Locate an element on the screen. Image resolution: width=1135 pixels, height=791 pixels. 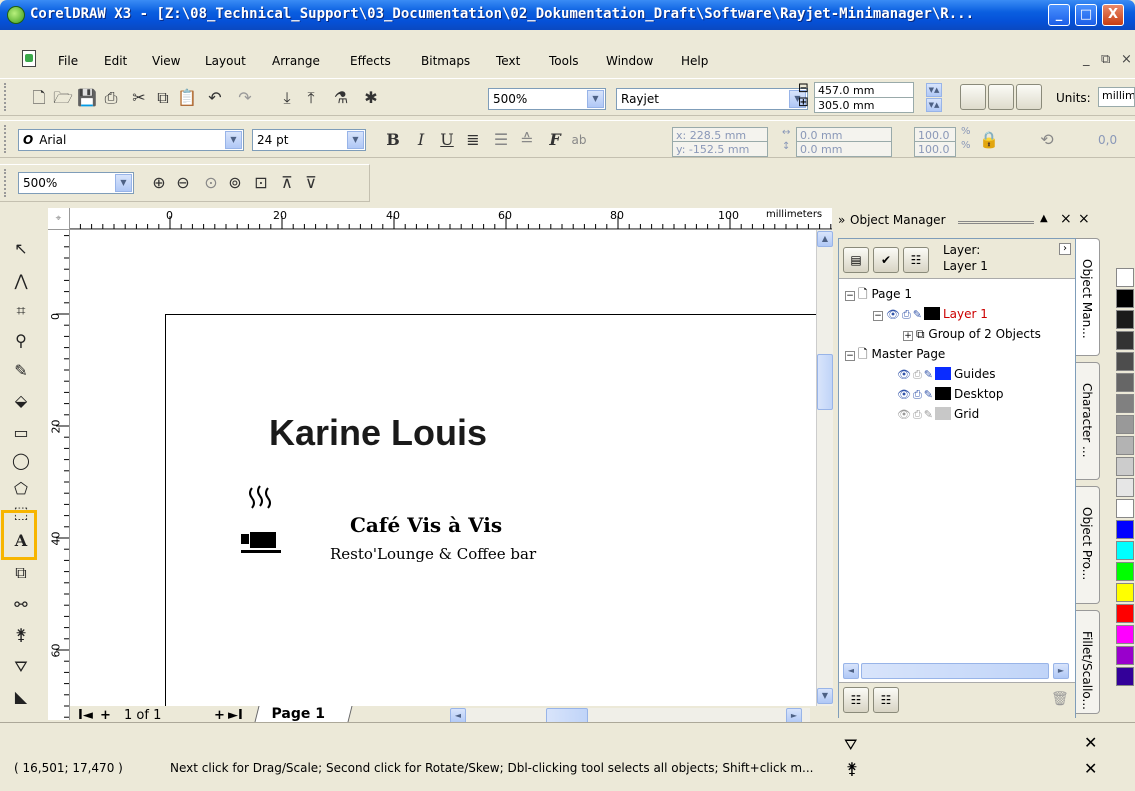
corel-online-icon: ✱ is located at coordinates (371, 98).